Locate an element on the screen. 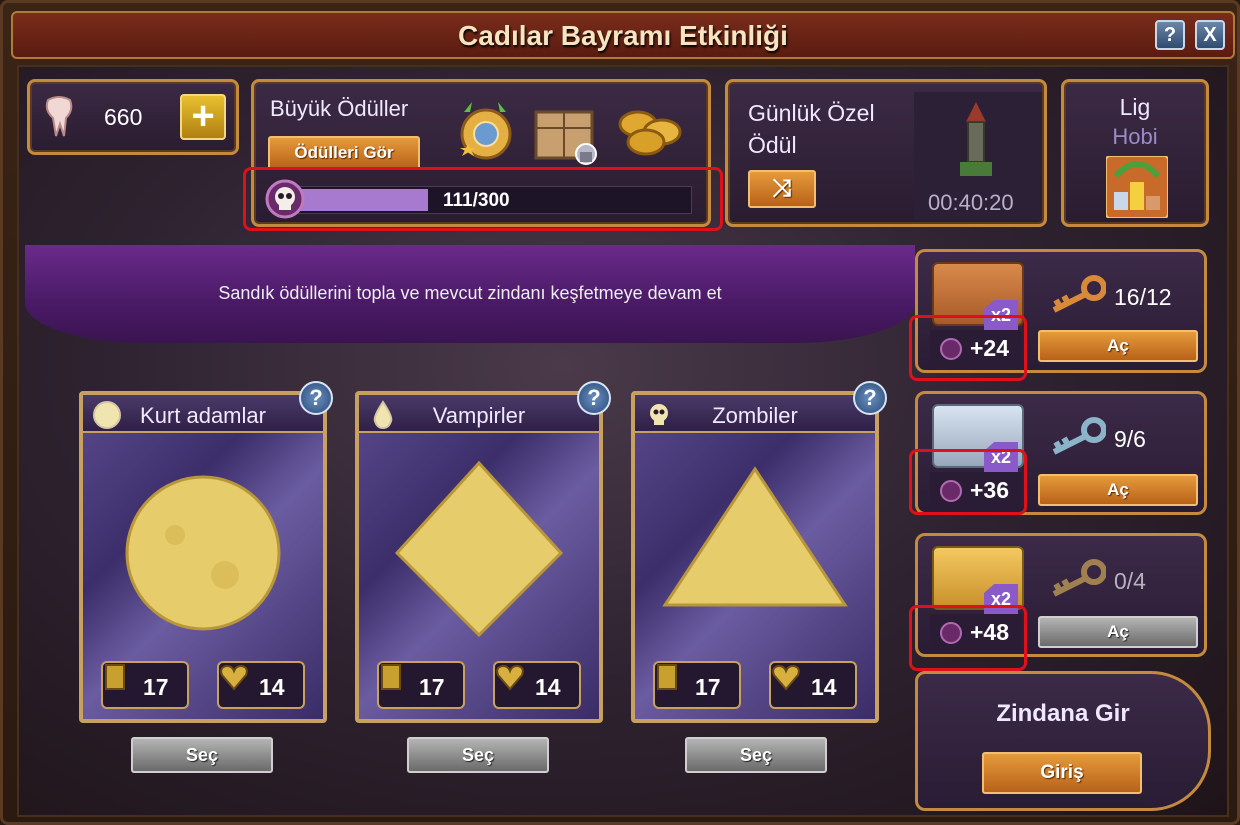 This screenshot has height=825, width=1240. highlight-progress is located at coordinates (483, 199).